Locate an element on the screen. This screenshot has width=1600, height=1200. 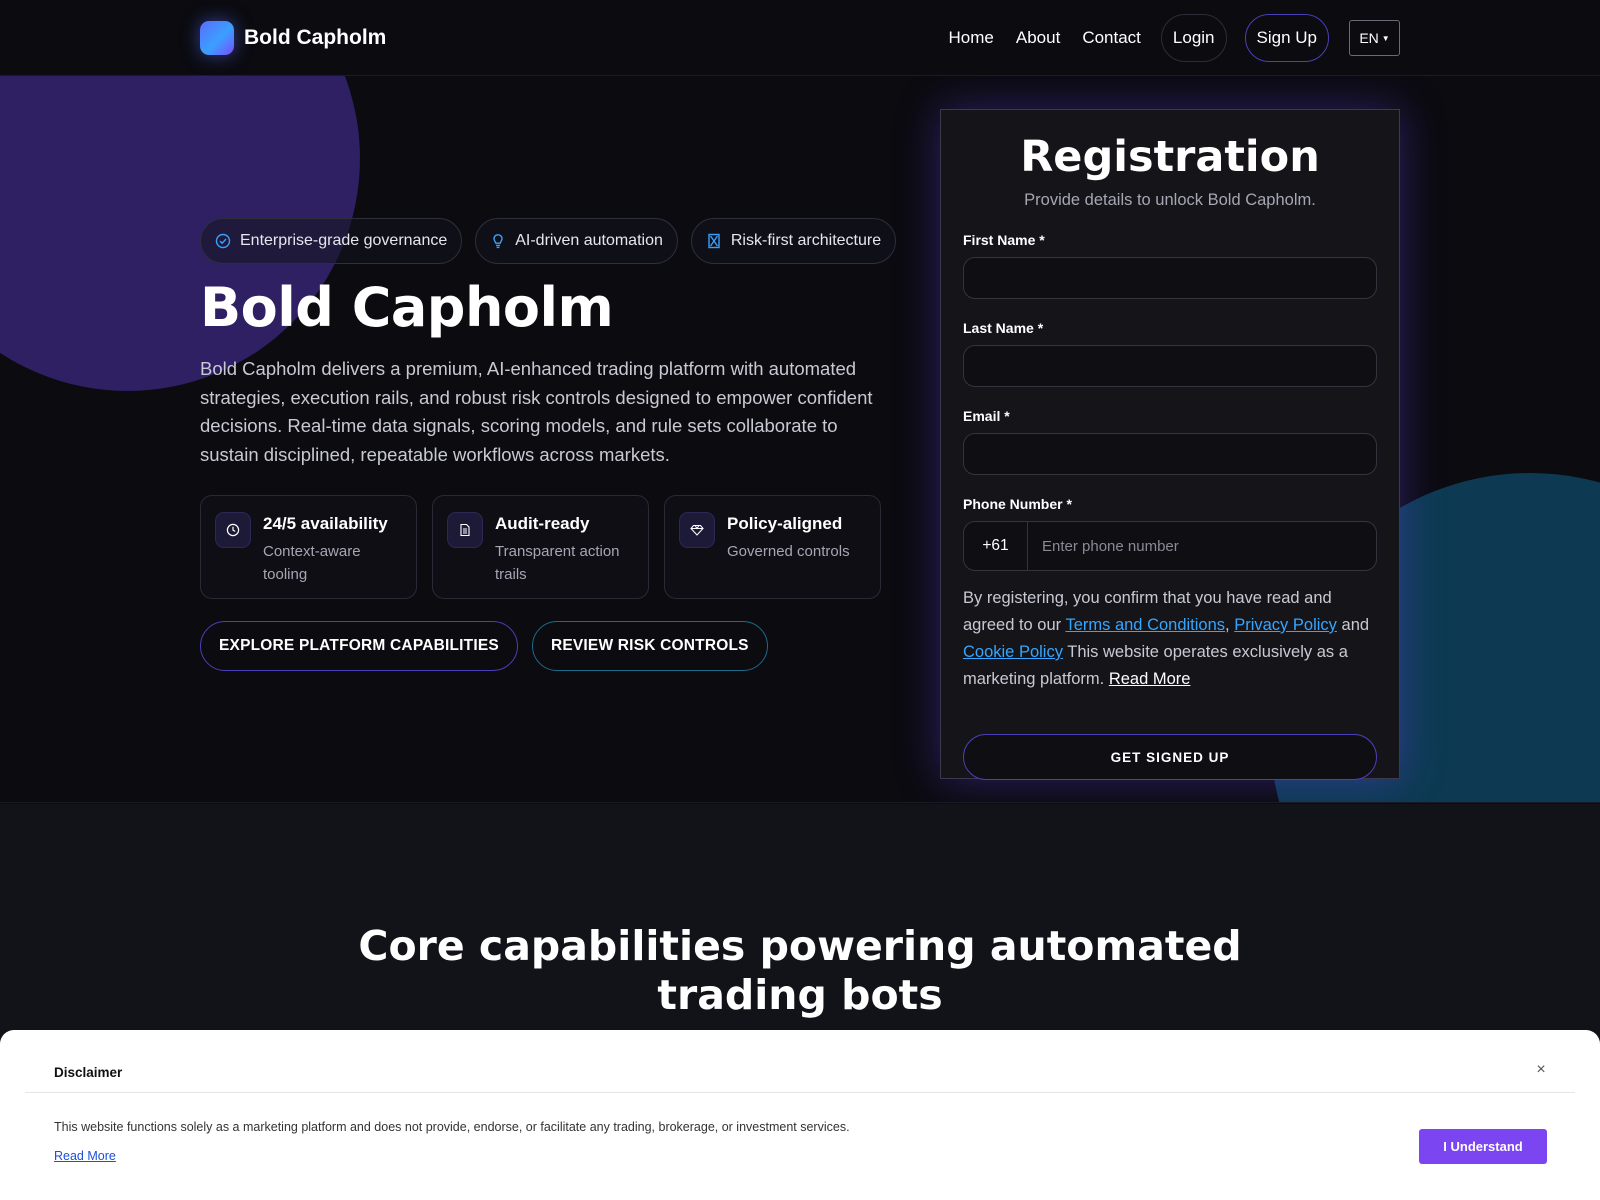
phone-field is located at coordinates (1202, 546).